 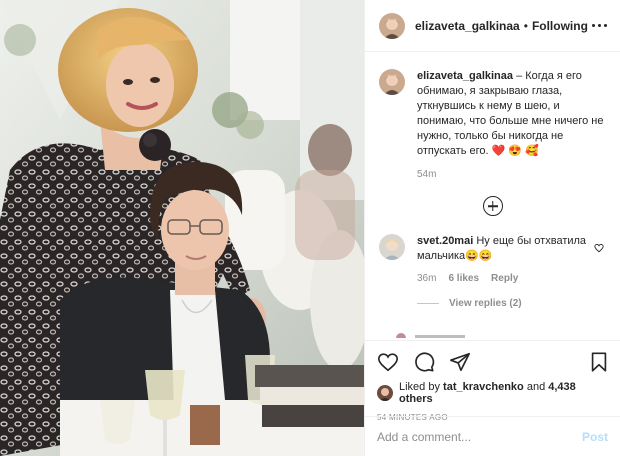 I want to click on next-comment-peek, so click(x=440, y=332).